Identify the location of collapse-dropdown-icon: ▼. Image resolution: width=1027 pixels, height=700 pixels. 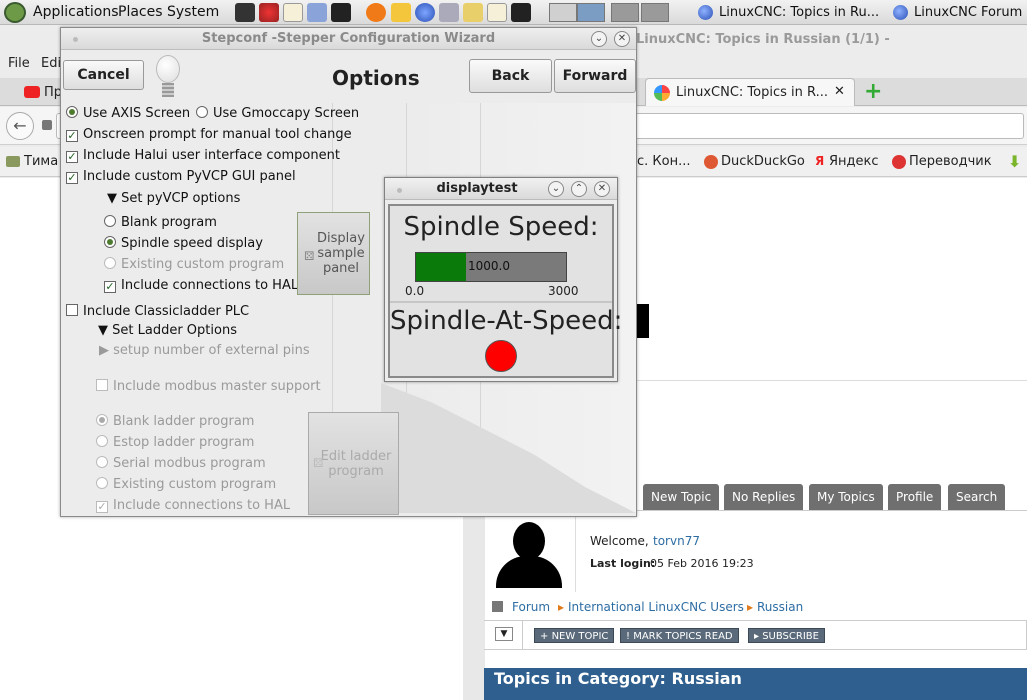
(504, 634).